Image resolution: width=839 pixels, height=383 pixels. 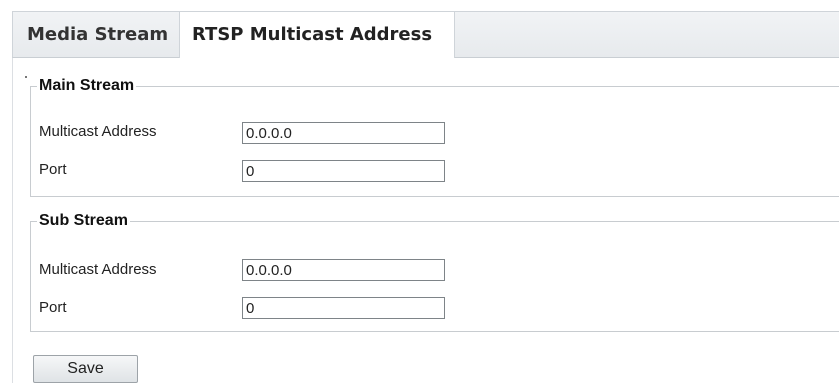 What do you see at coordinates (317, 35) in the screenshot?
I see `tab-rtsp-multicast-address: RTSP Multicast Address` at bounding box center [317, 35].